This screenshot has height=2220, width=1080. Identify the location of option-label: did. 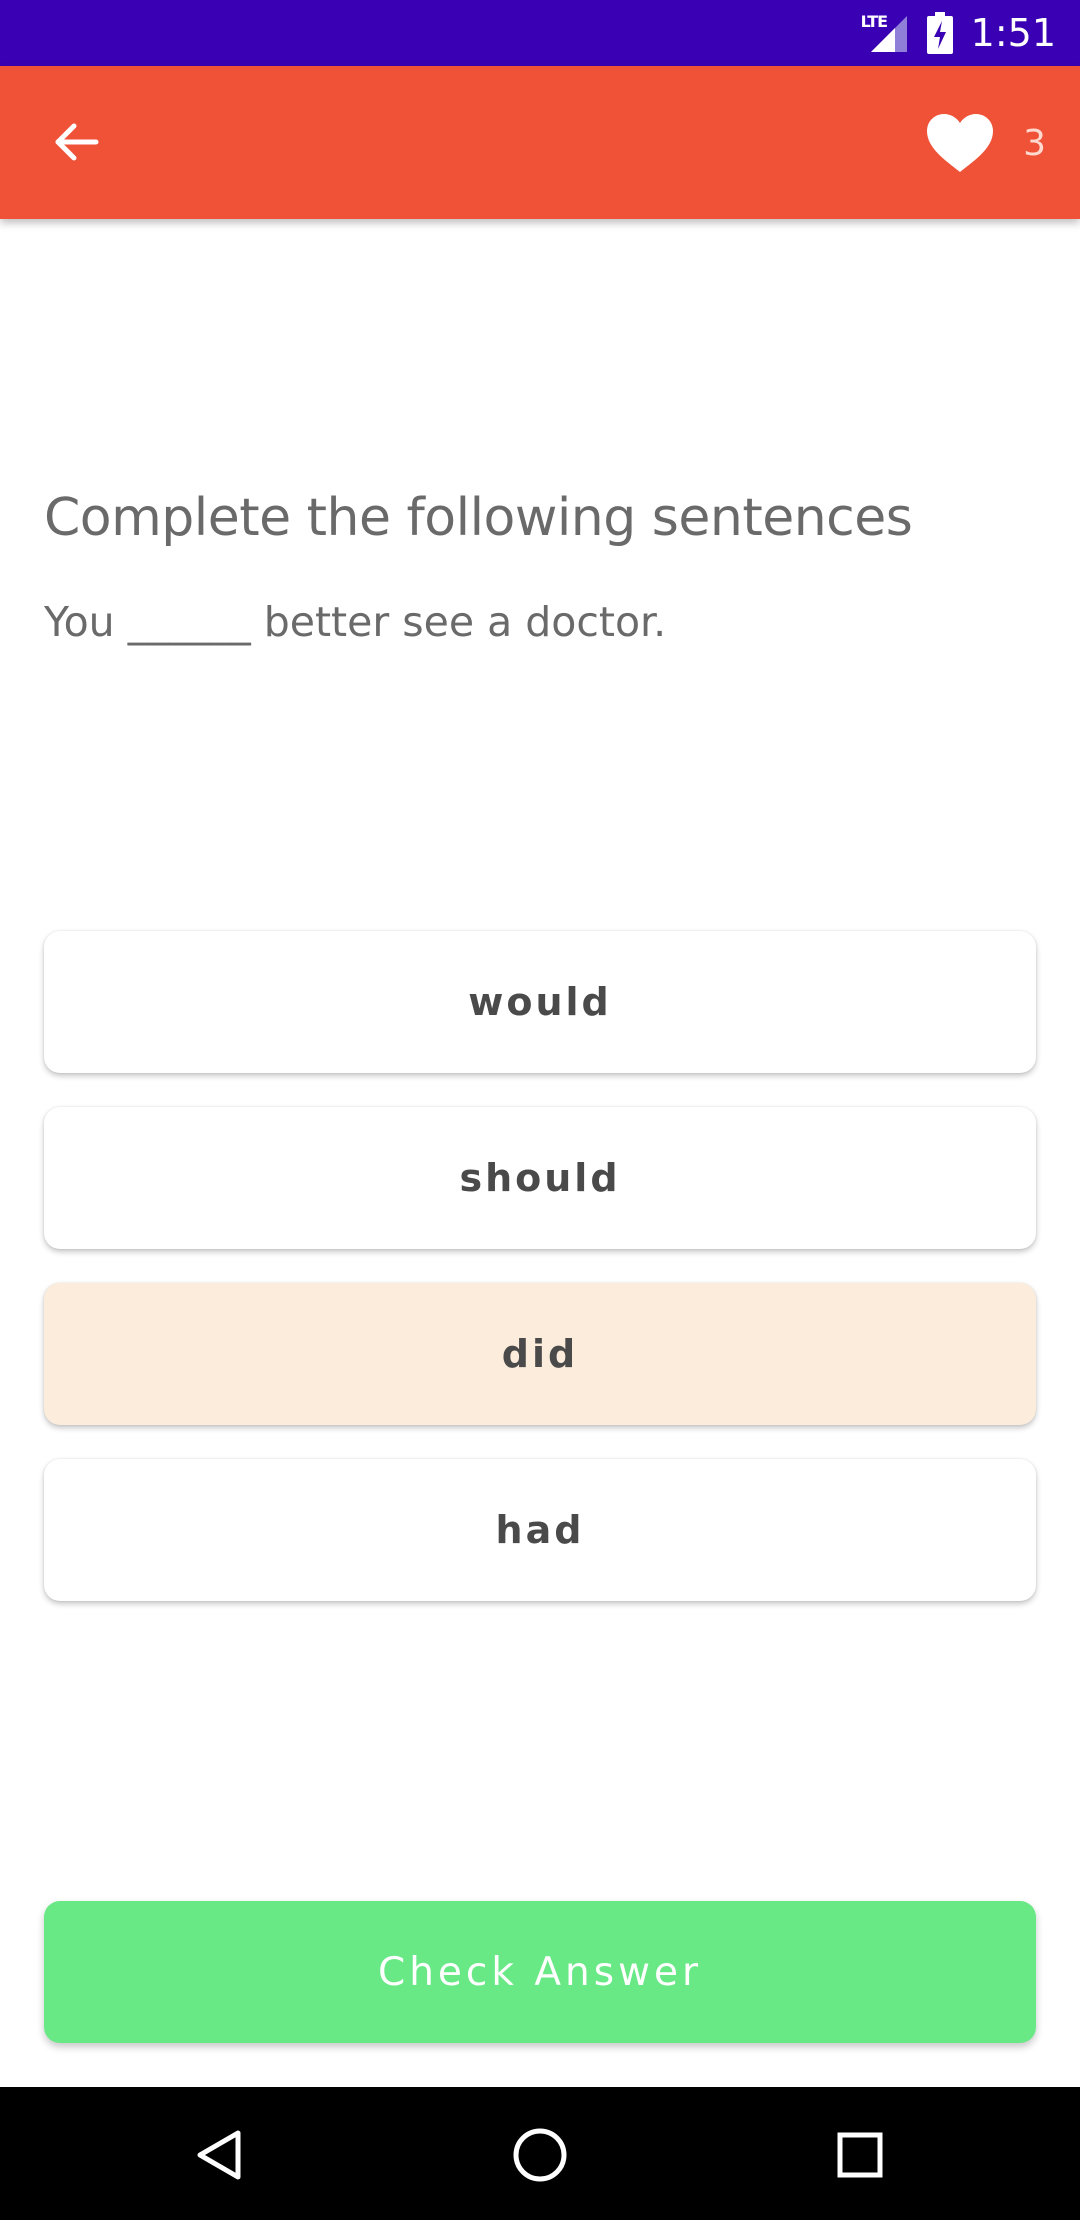
(540, 1354).